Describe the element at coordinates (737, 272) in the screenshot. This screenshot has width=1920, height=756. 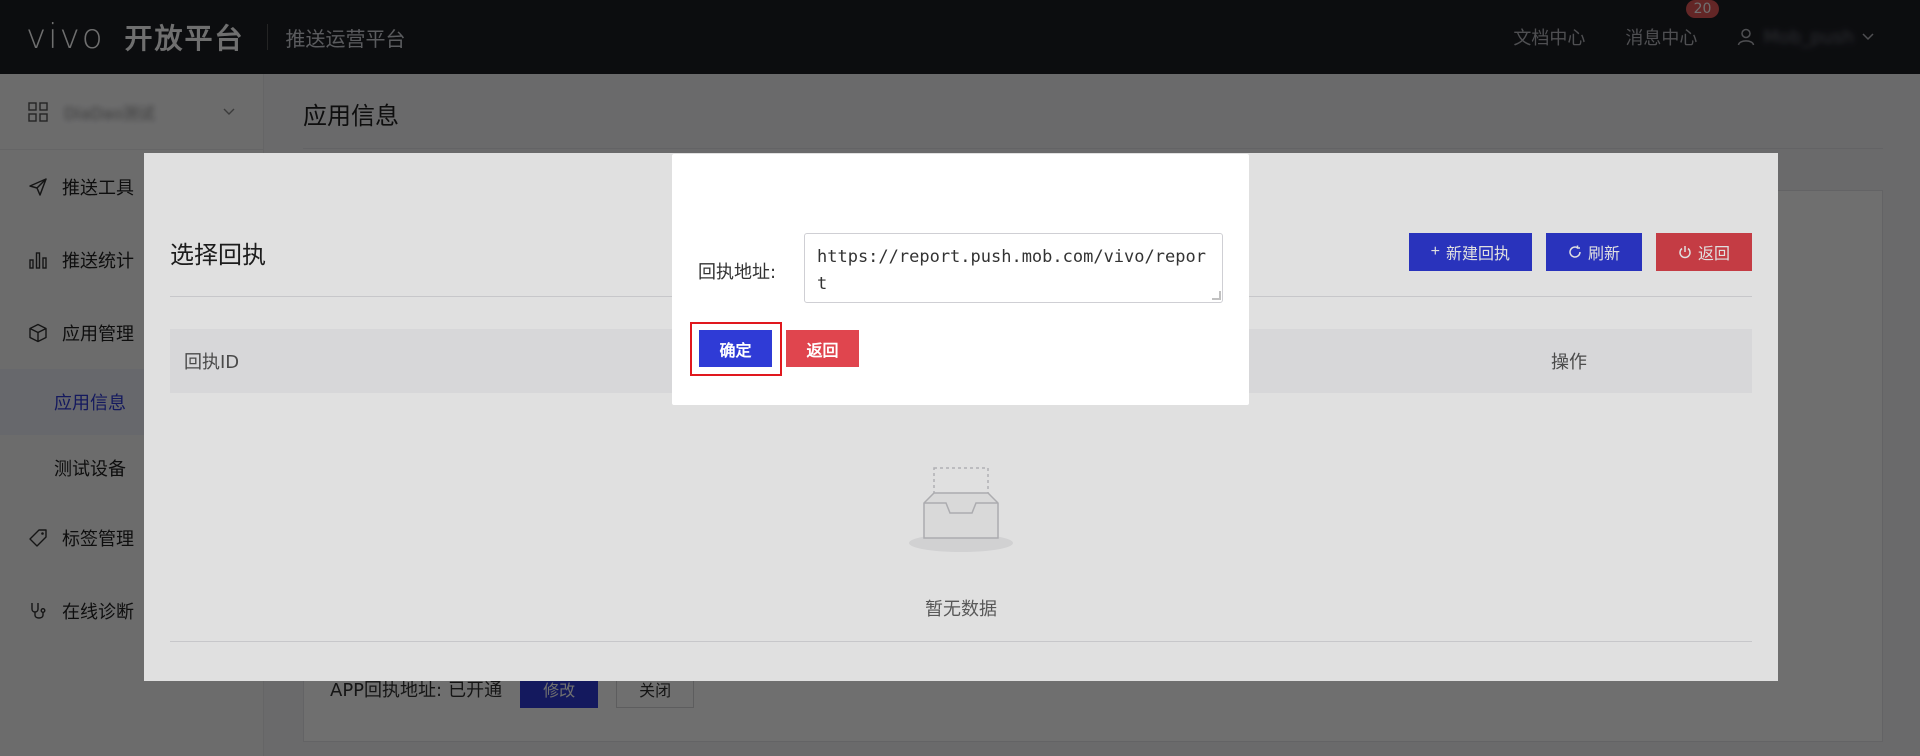
I see `callback-url-label: 回执地址:` at that location.